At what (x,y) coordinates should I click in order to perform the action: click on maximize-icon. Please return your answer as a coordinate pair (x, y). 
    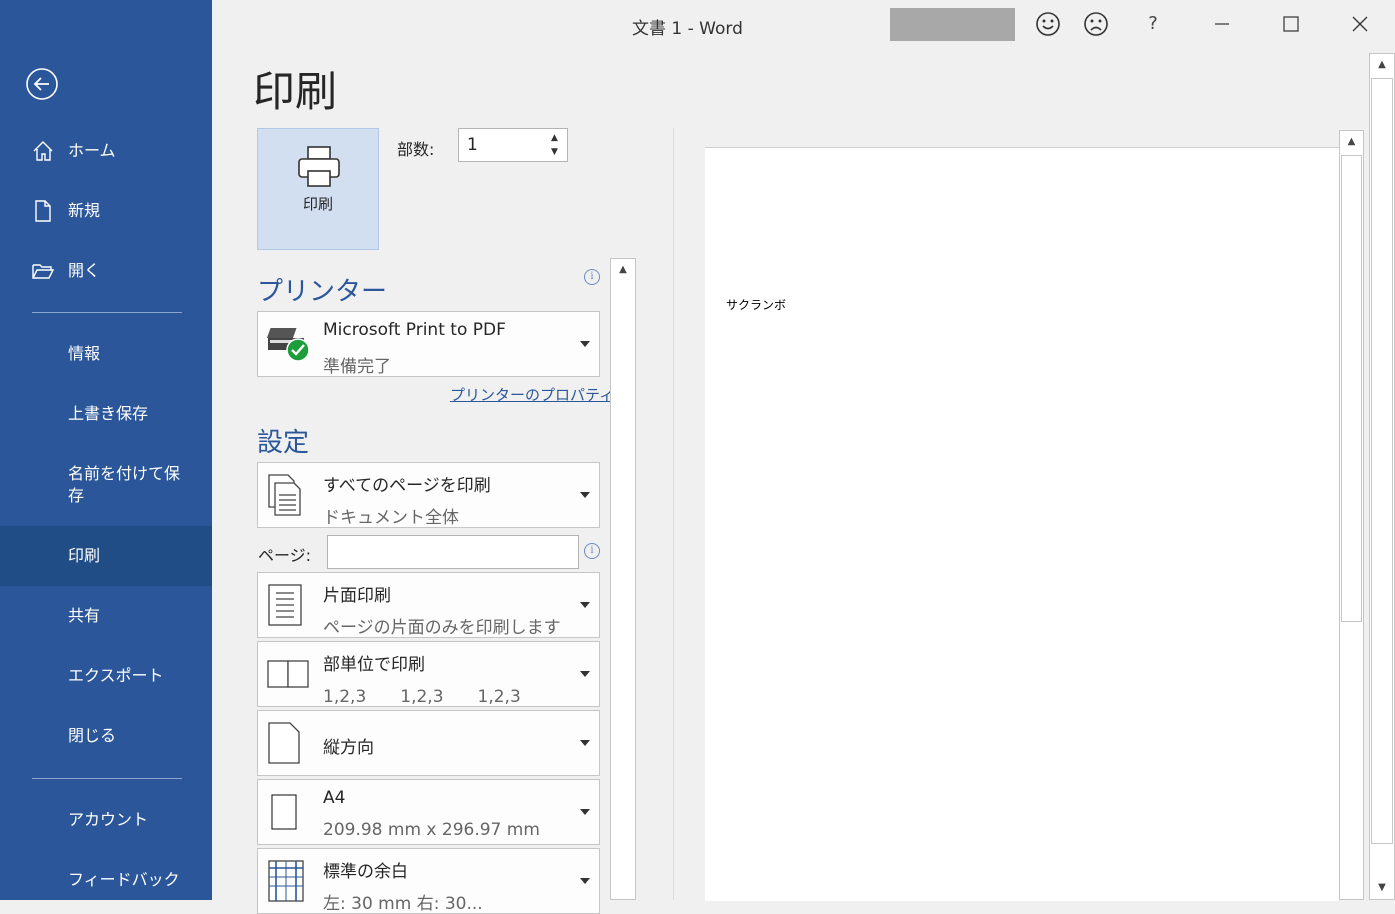
    Looking at the image, I should click on (1291, 24).